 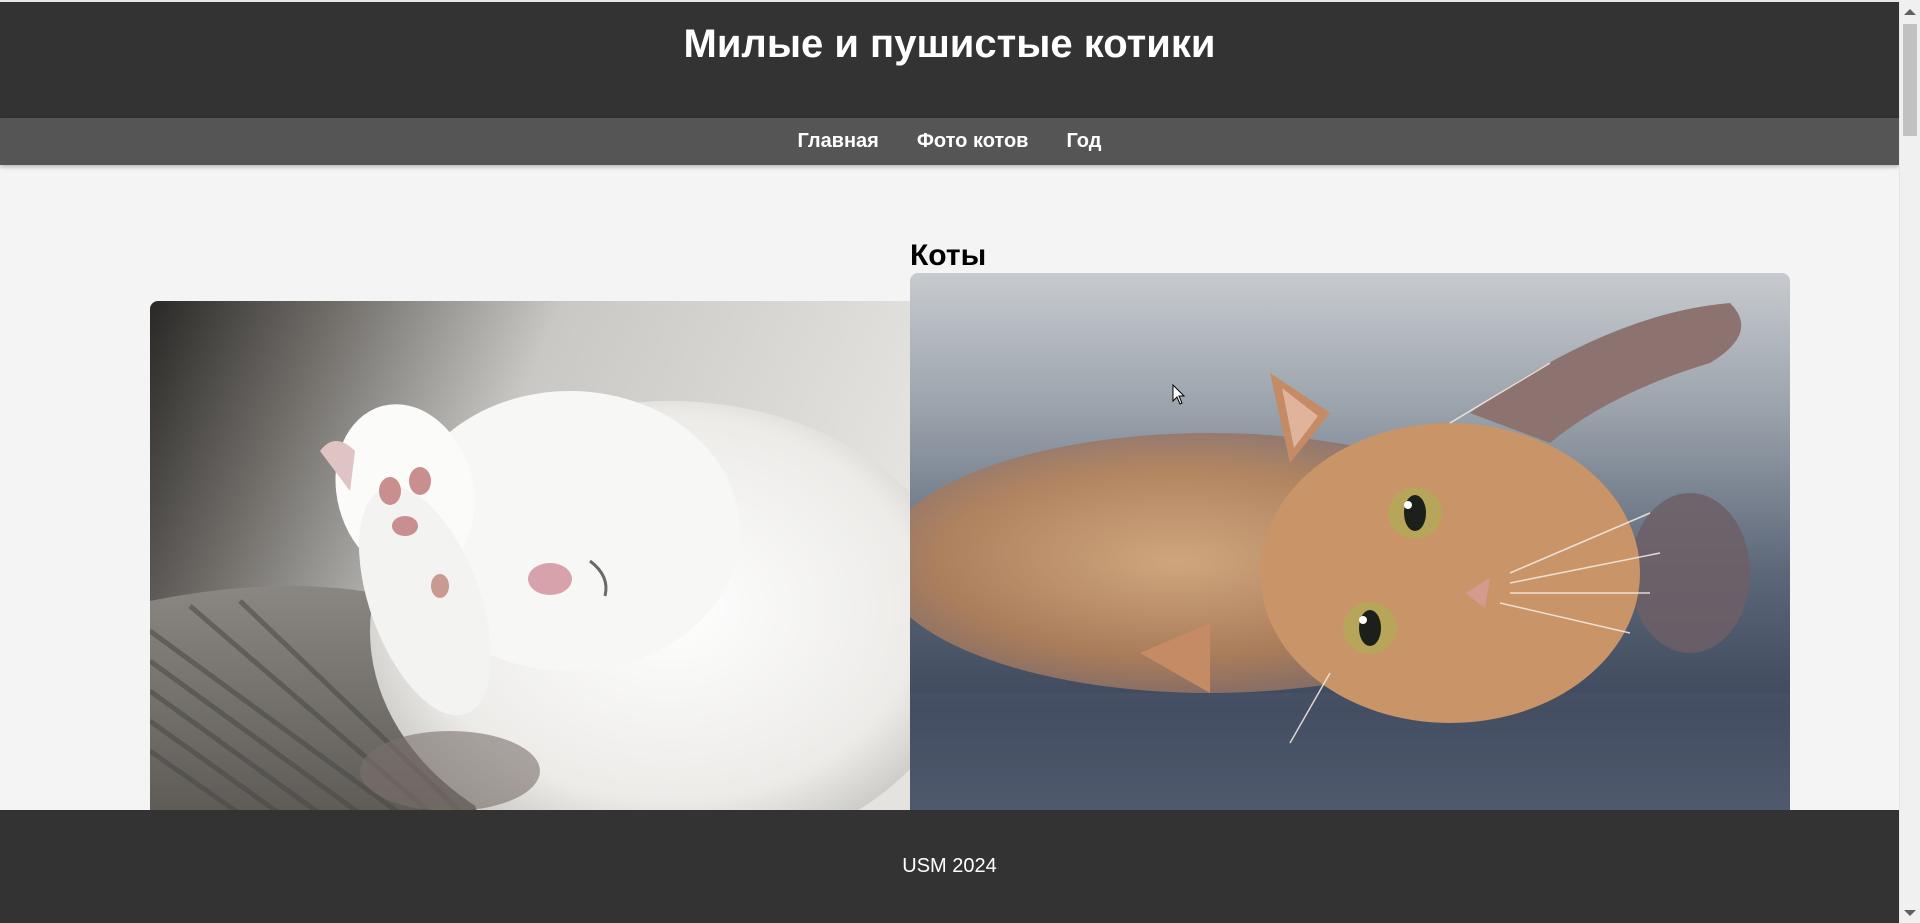 What do you see at coordinates (1910, 913) in the screenshot?
I see `scroll-down-arrow-icon` at bounding box center [1910, 913].